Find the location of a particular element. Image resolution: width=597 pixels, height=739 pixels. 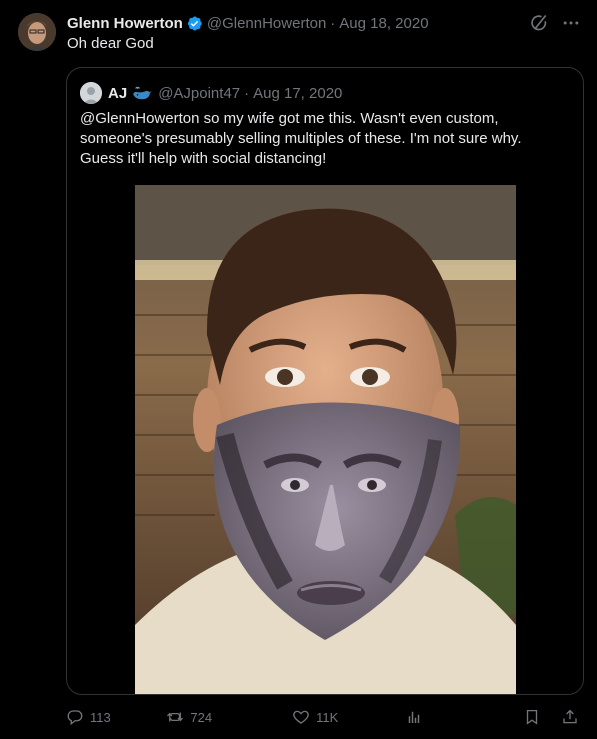

quoted-author-avatar is located at coordinates (91, 93).